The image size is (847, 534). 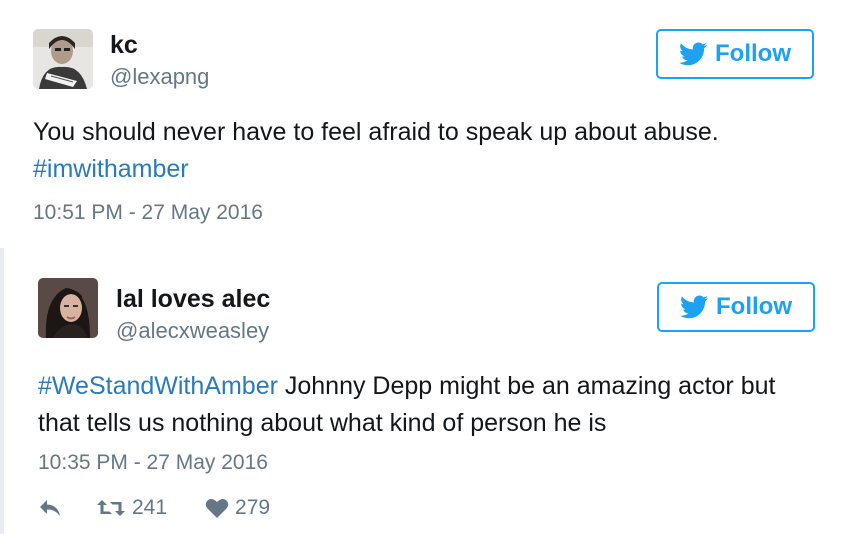 What do you see at coordinates (111, 169) in the screenshot?
I see `hashtag-link: #imwithamber` at bounding box center [111, 169].